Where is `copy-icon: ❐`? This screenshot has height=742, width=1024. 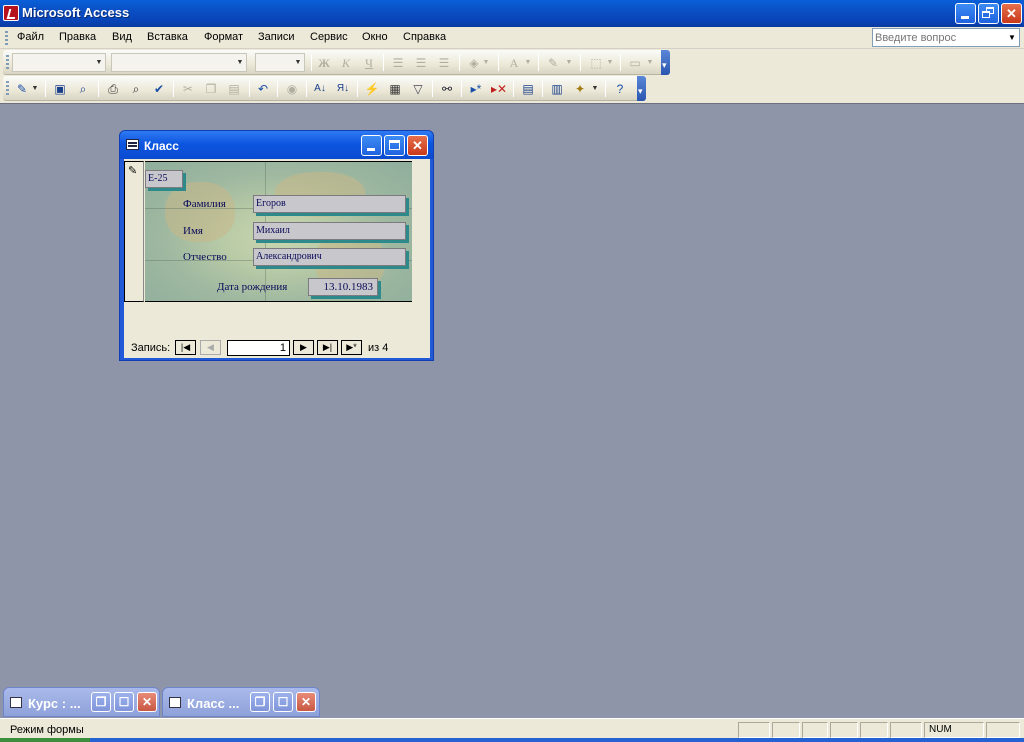 copy-icon: ❐ is located at coordinates (211, 89).